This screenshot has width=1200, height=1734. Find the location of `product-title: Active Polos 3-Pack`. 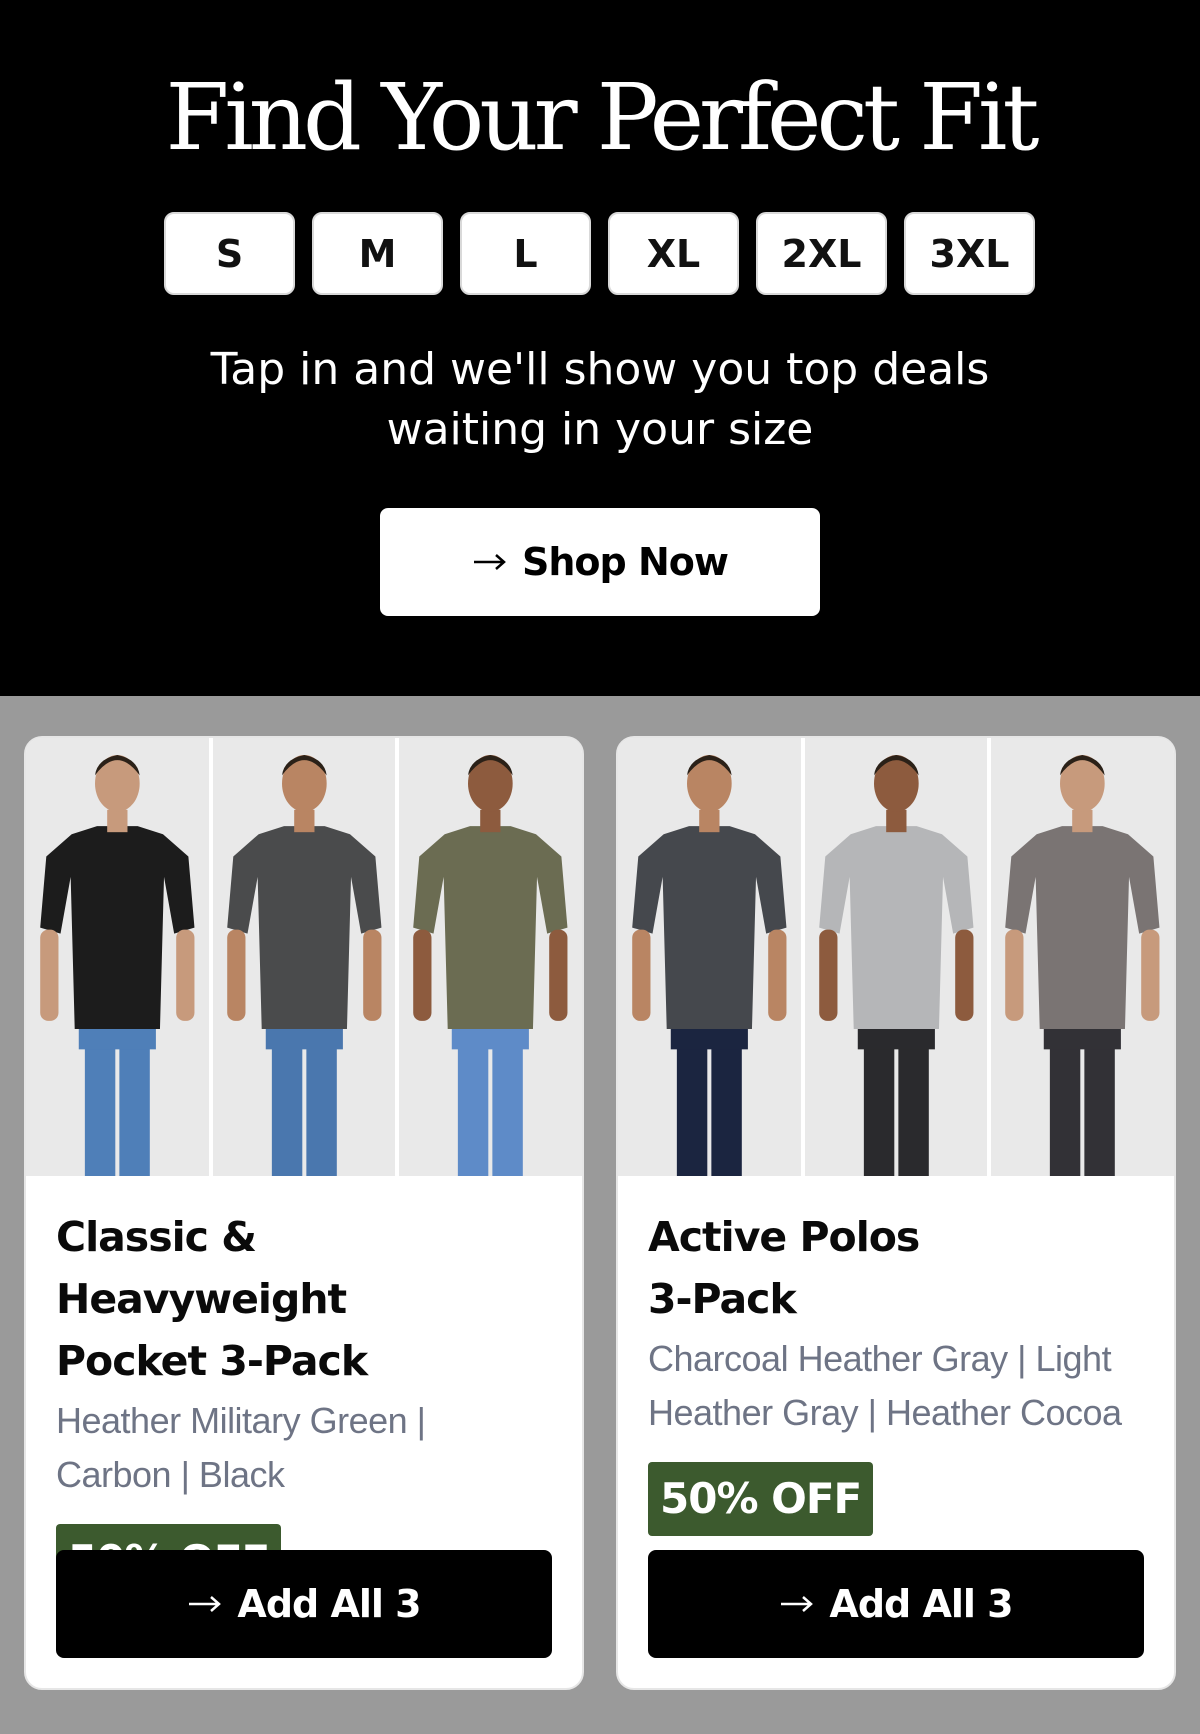

product-title: Active Polos 3-Pack is located at coordinates (896, 1268).